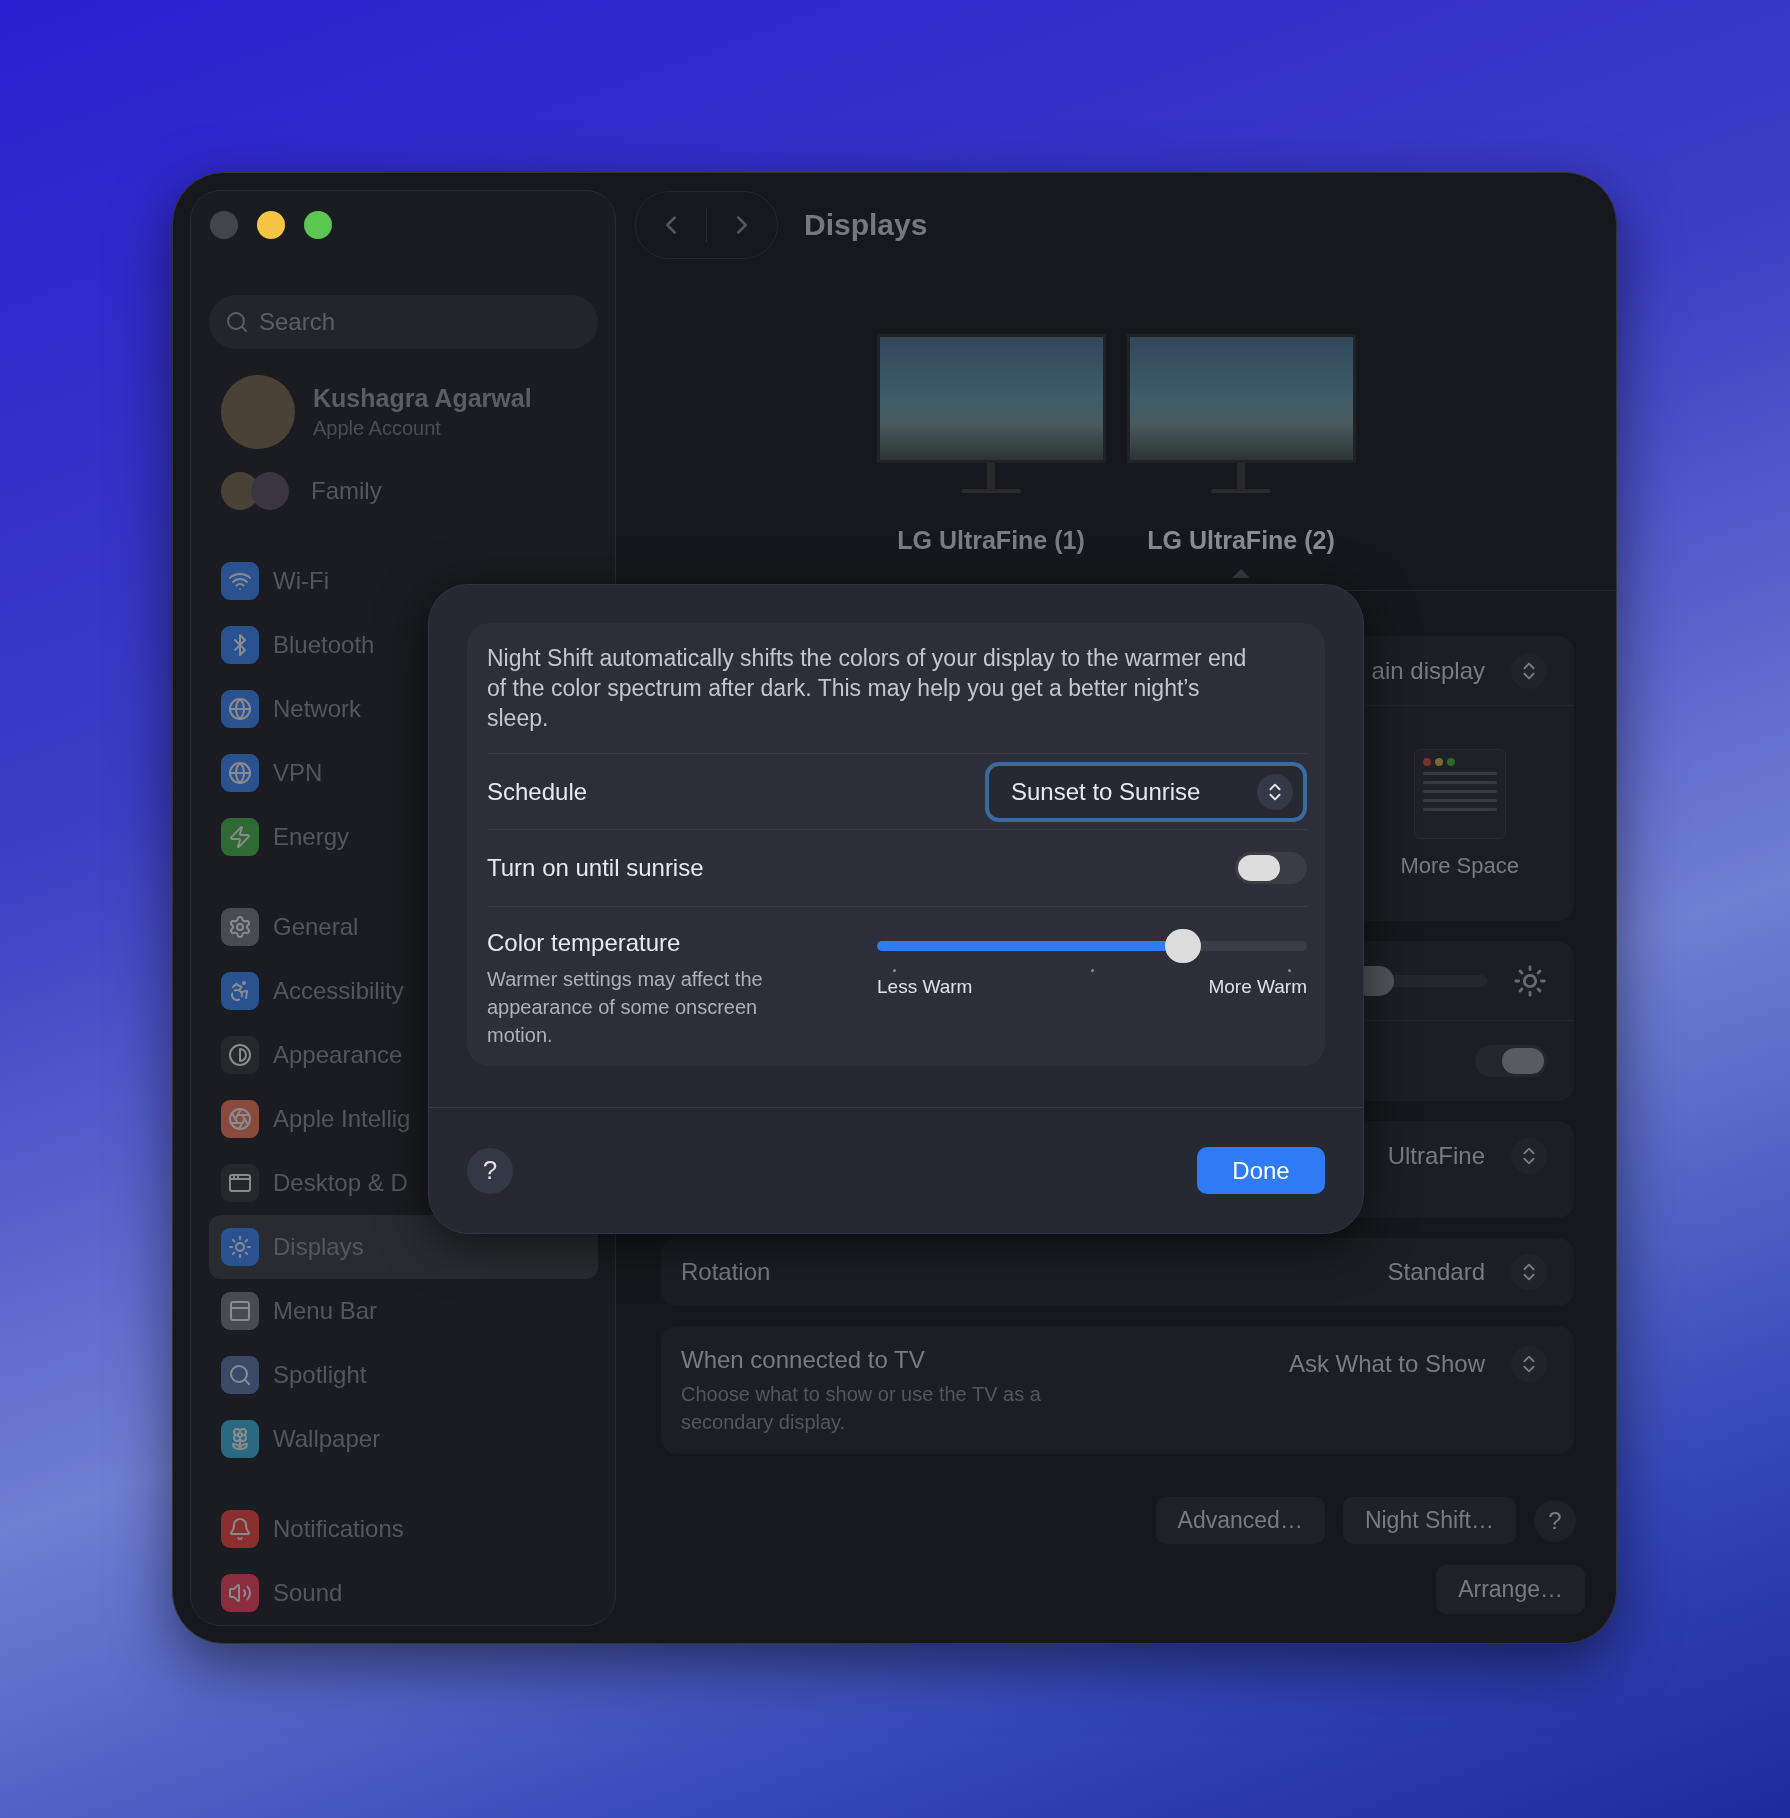 The width and height of the screenshot is (1790, 1818). Describe the element at coordinates (403, 322) in the screenshot. I see `search-field: Search` at that location.